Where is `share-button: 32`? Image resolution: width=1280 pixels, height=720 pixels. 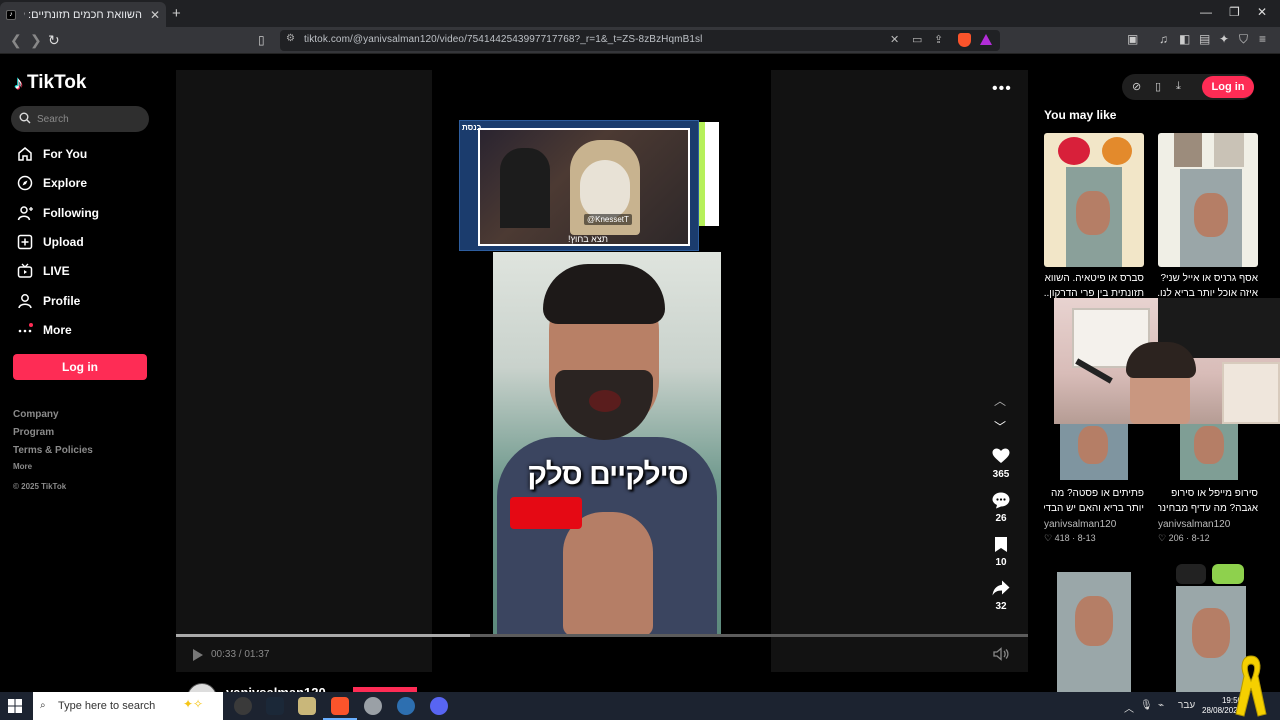
share-button: 32 is located at coordinates (1001, 595).